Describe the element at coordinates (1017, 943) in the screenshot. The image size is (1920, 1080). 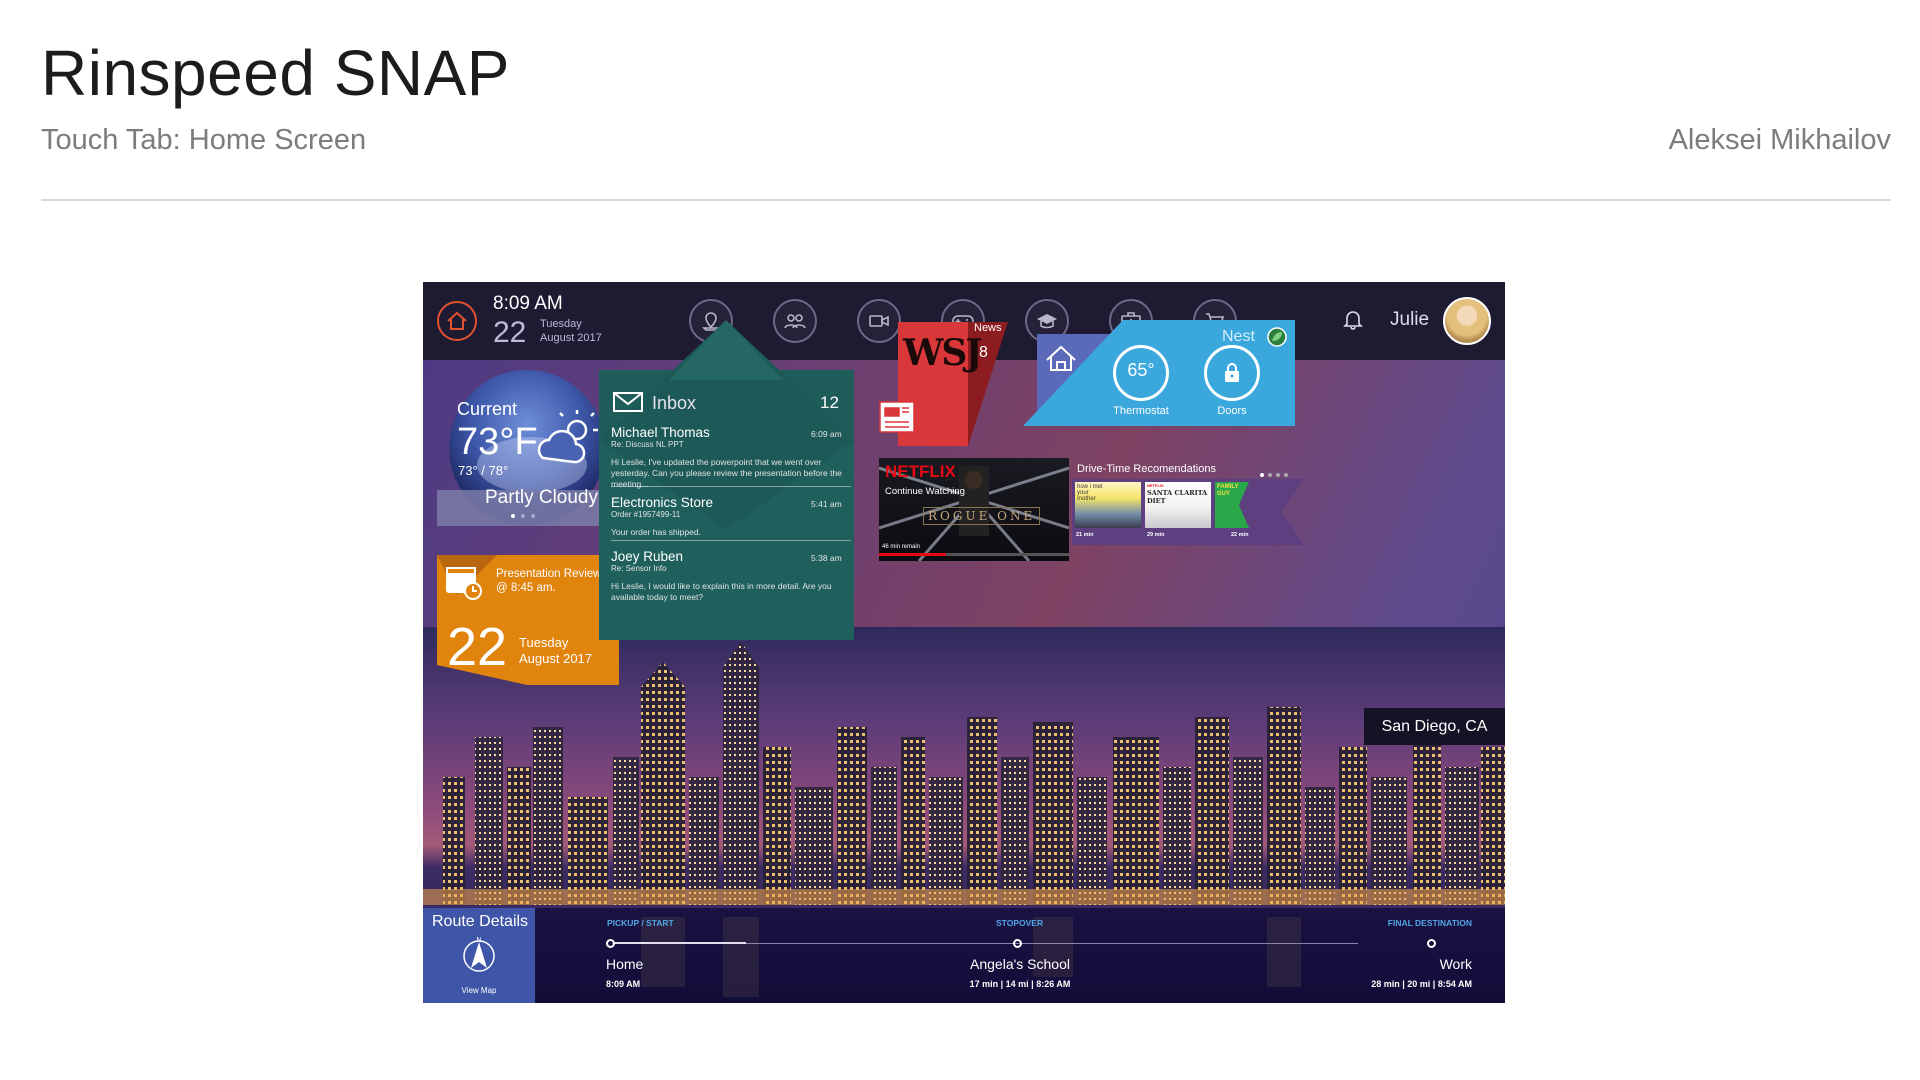
I see `stop-marker-stopover` at that location.